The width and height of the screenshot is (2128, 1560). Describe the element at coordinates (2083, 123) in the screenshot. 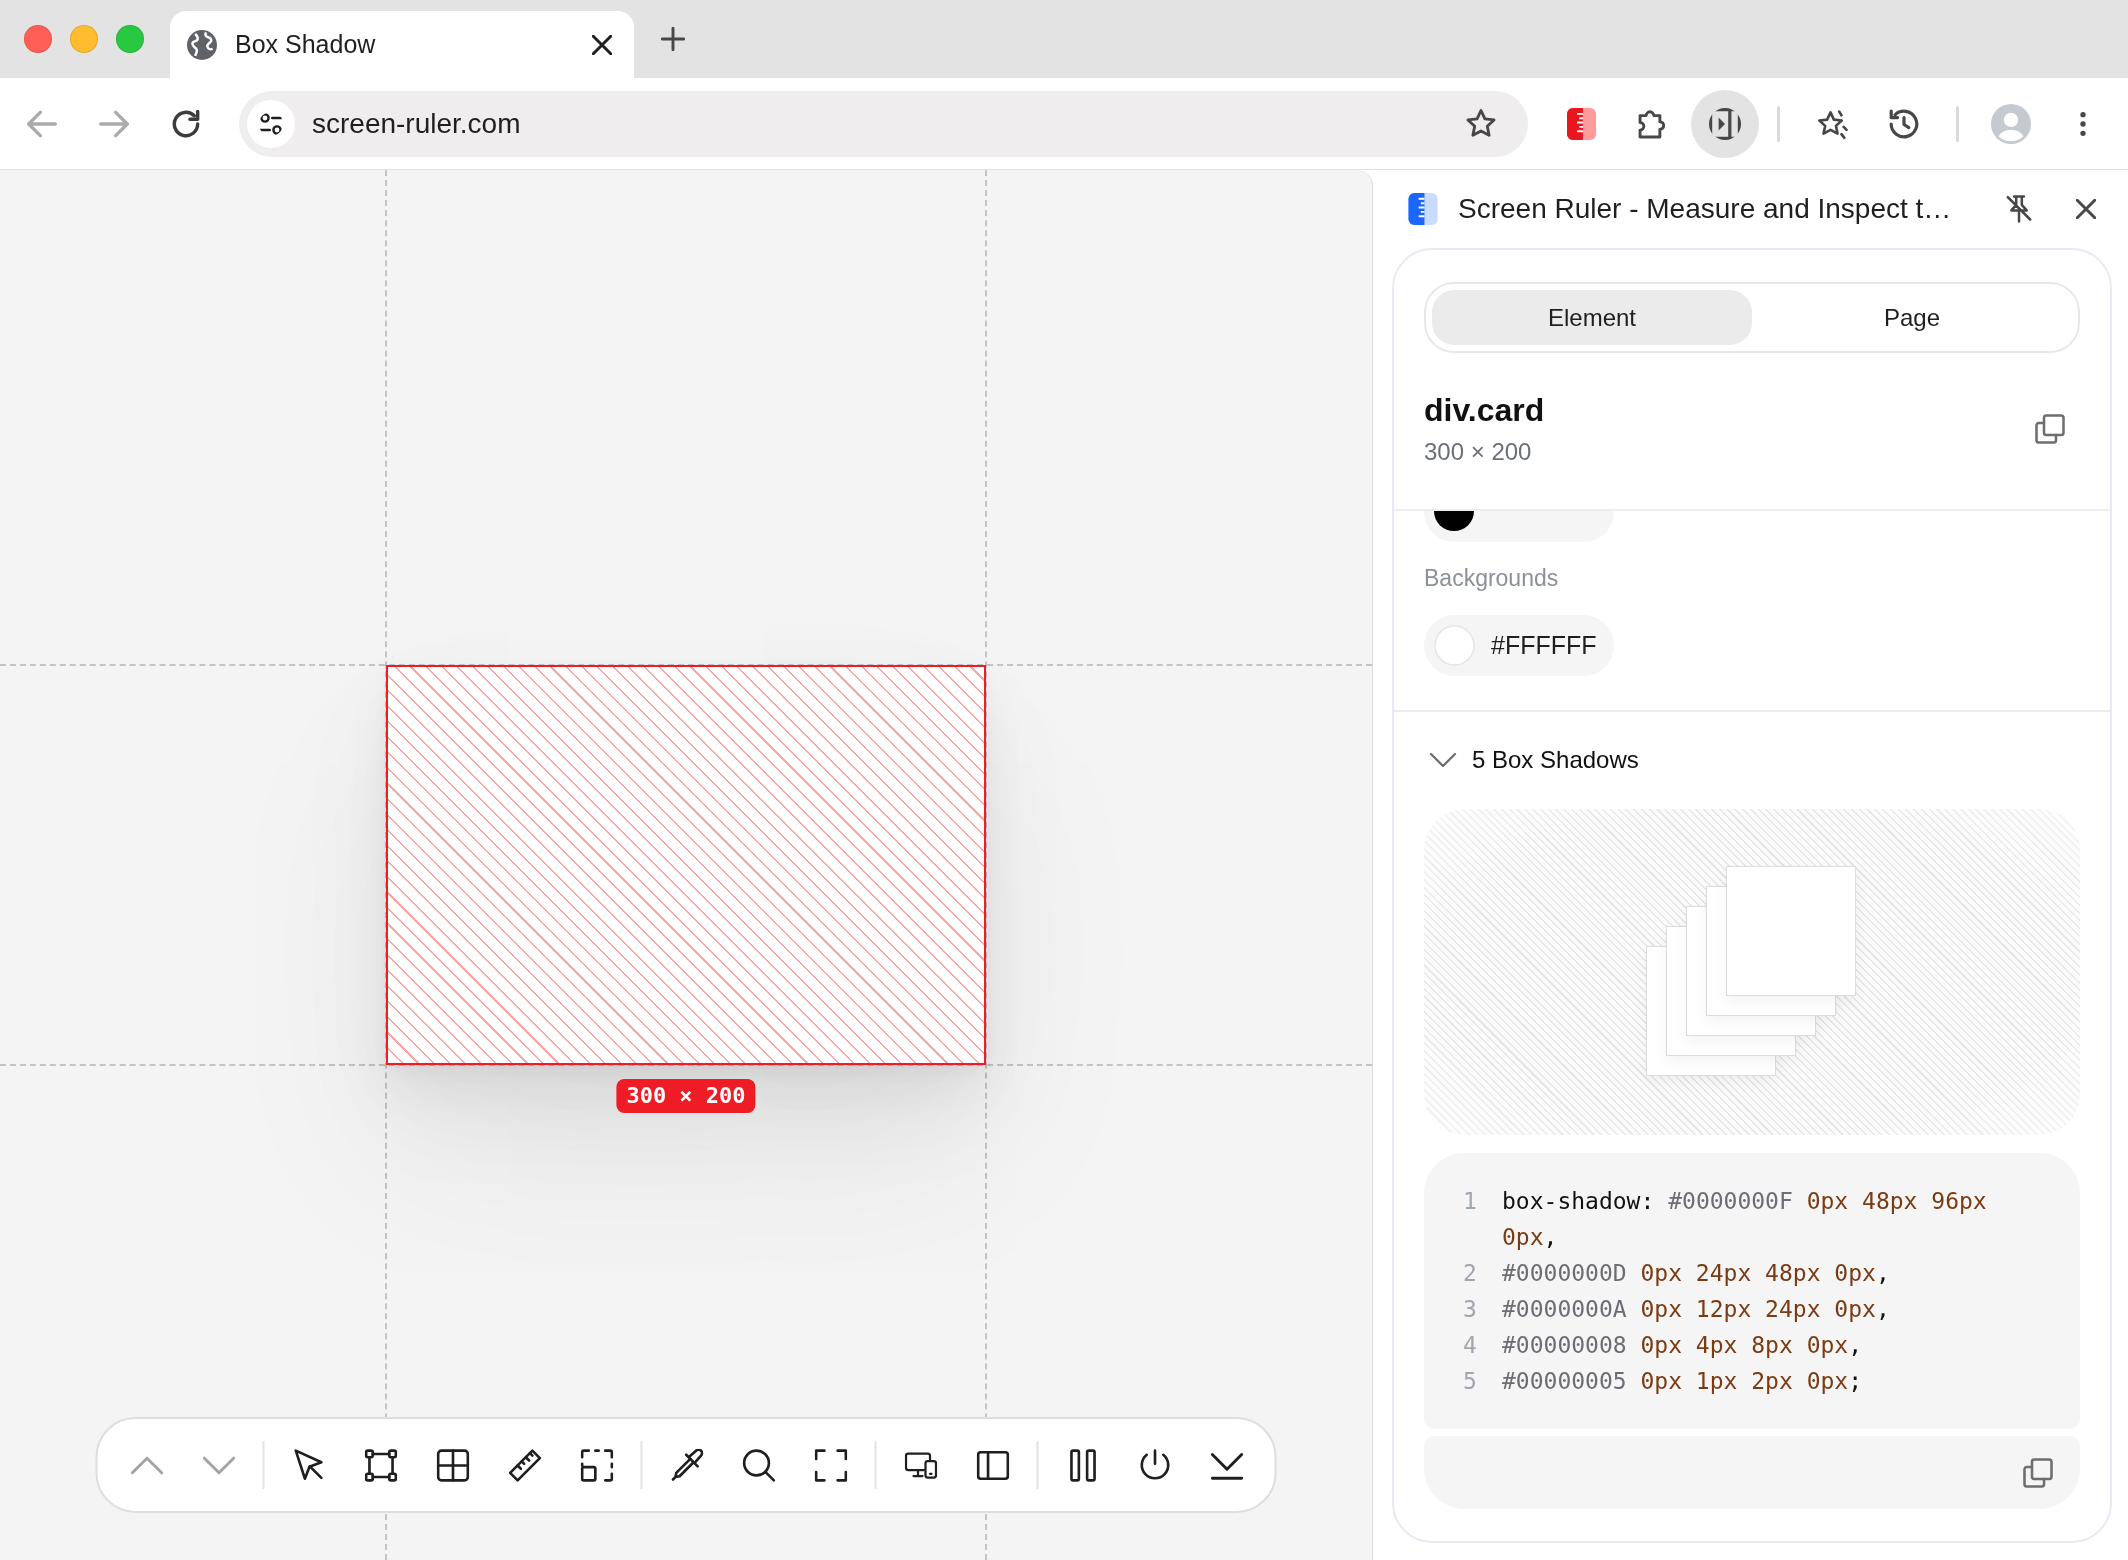

I see `menu-icon` at that location.